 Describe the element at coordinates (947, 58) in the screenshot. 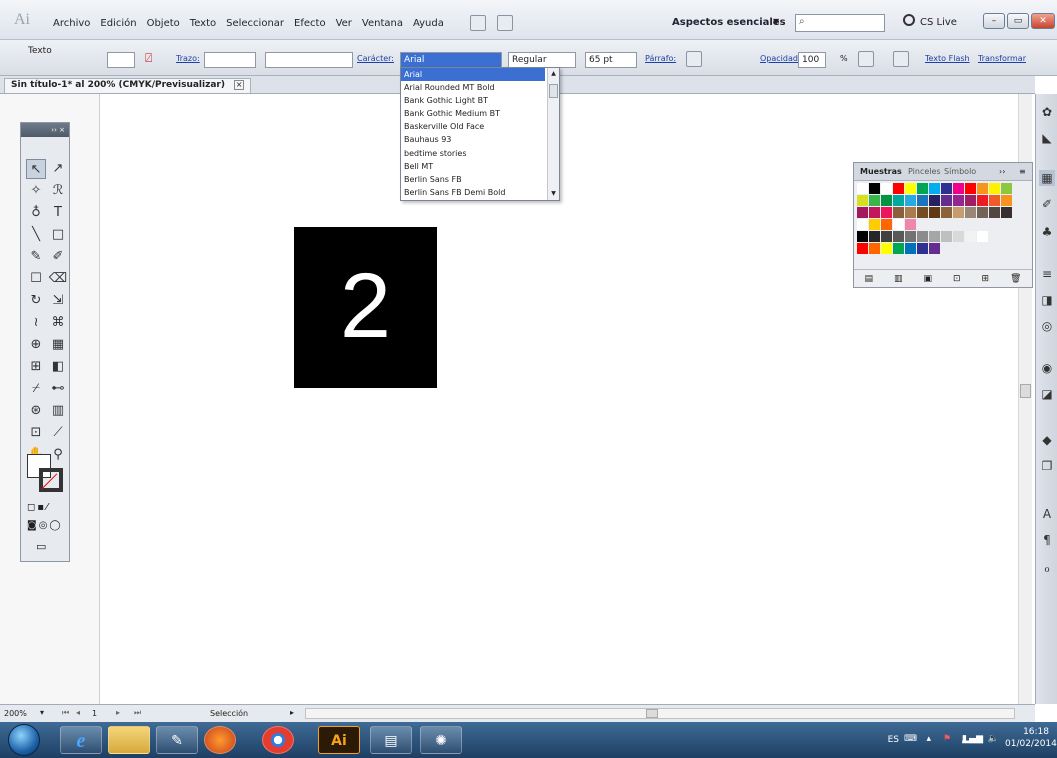

I see `flash-text-link: Texto Flash` at that location.